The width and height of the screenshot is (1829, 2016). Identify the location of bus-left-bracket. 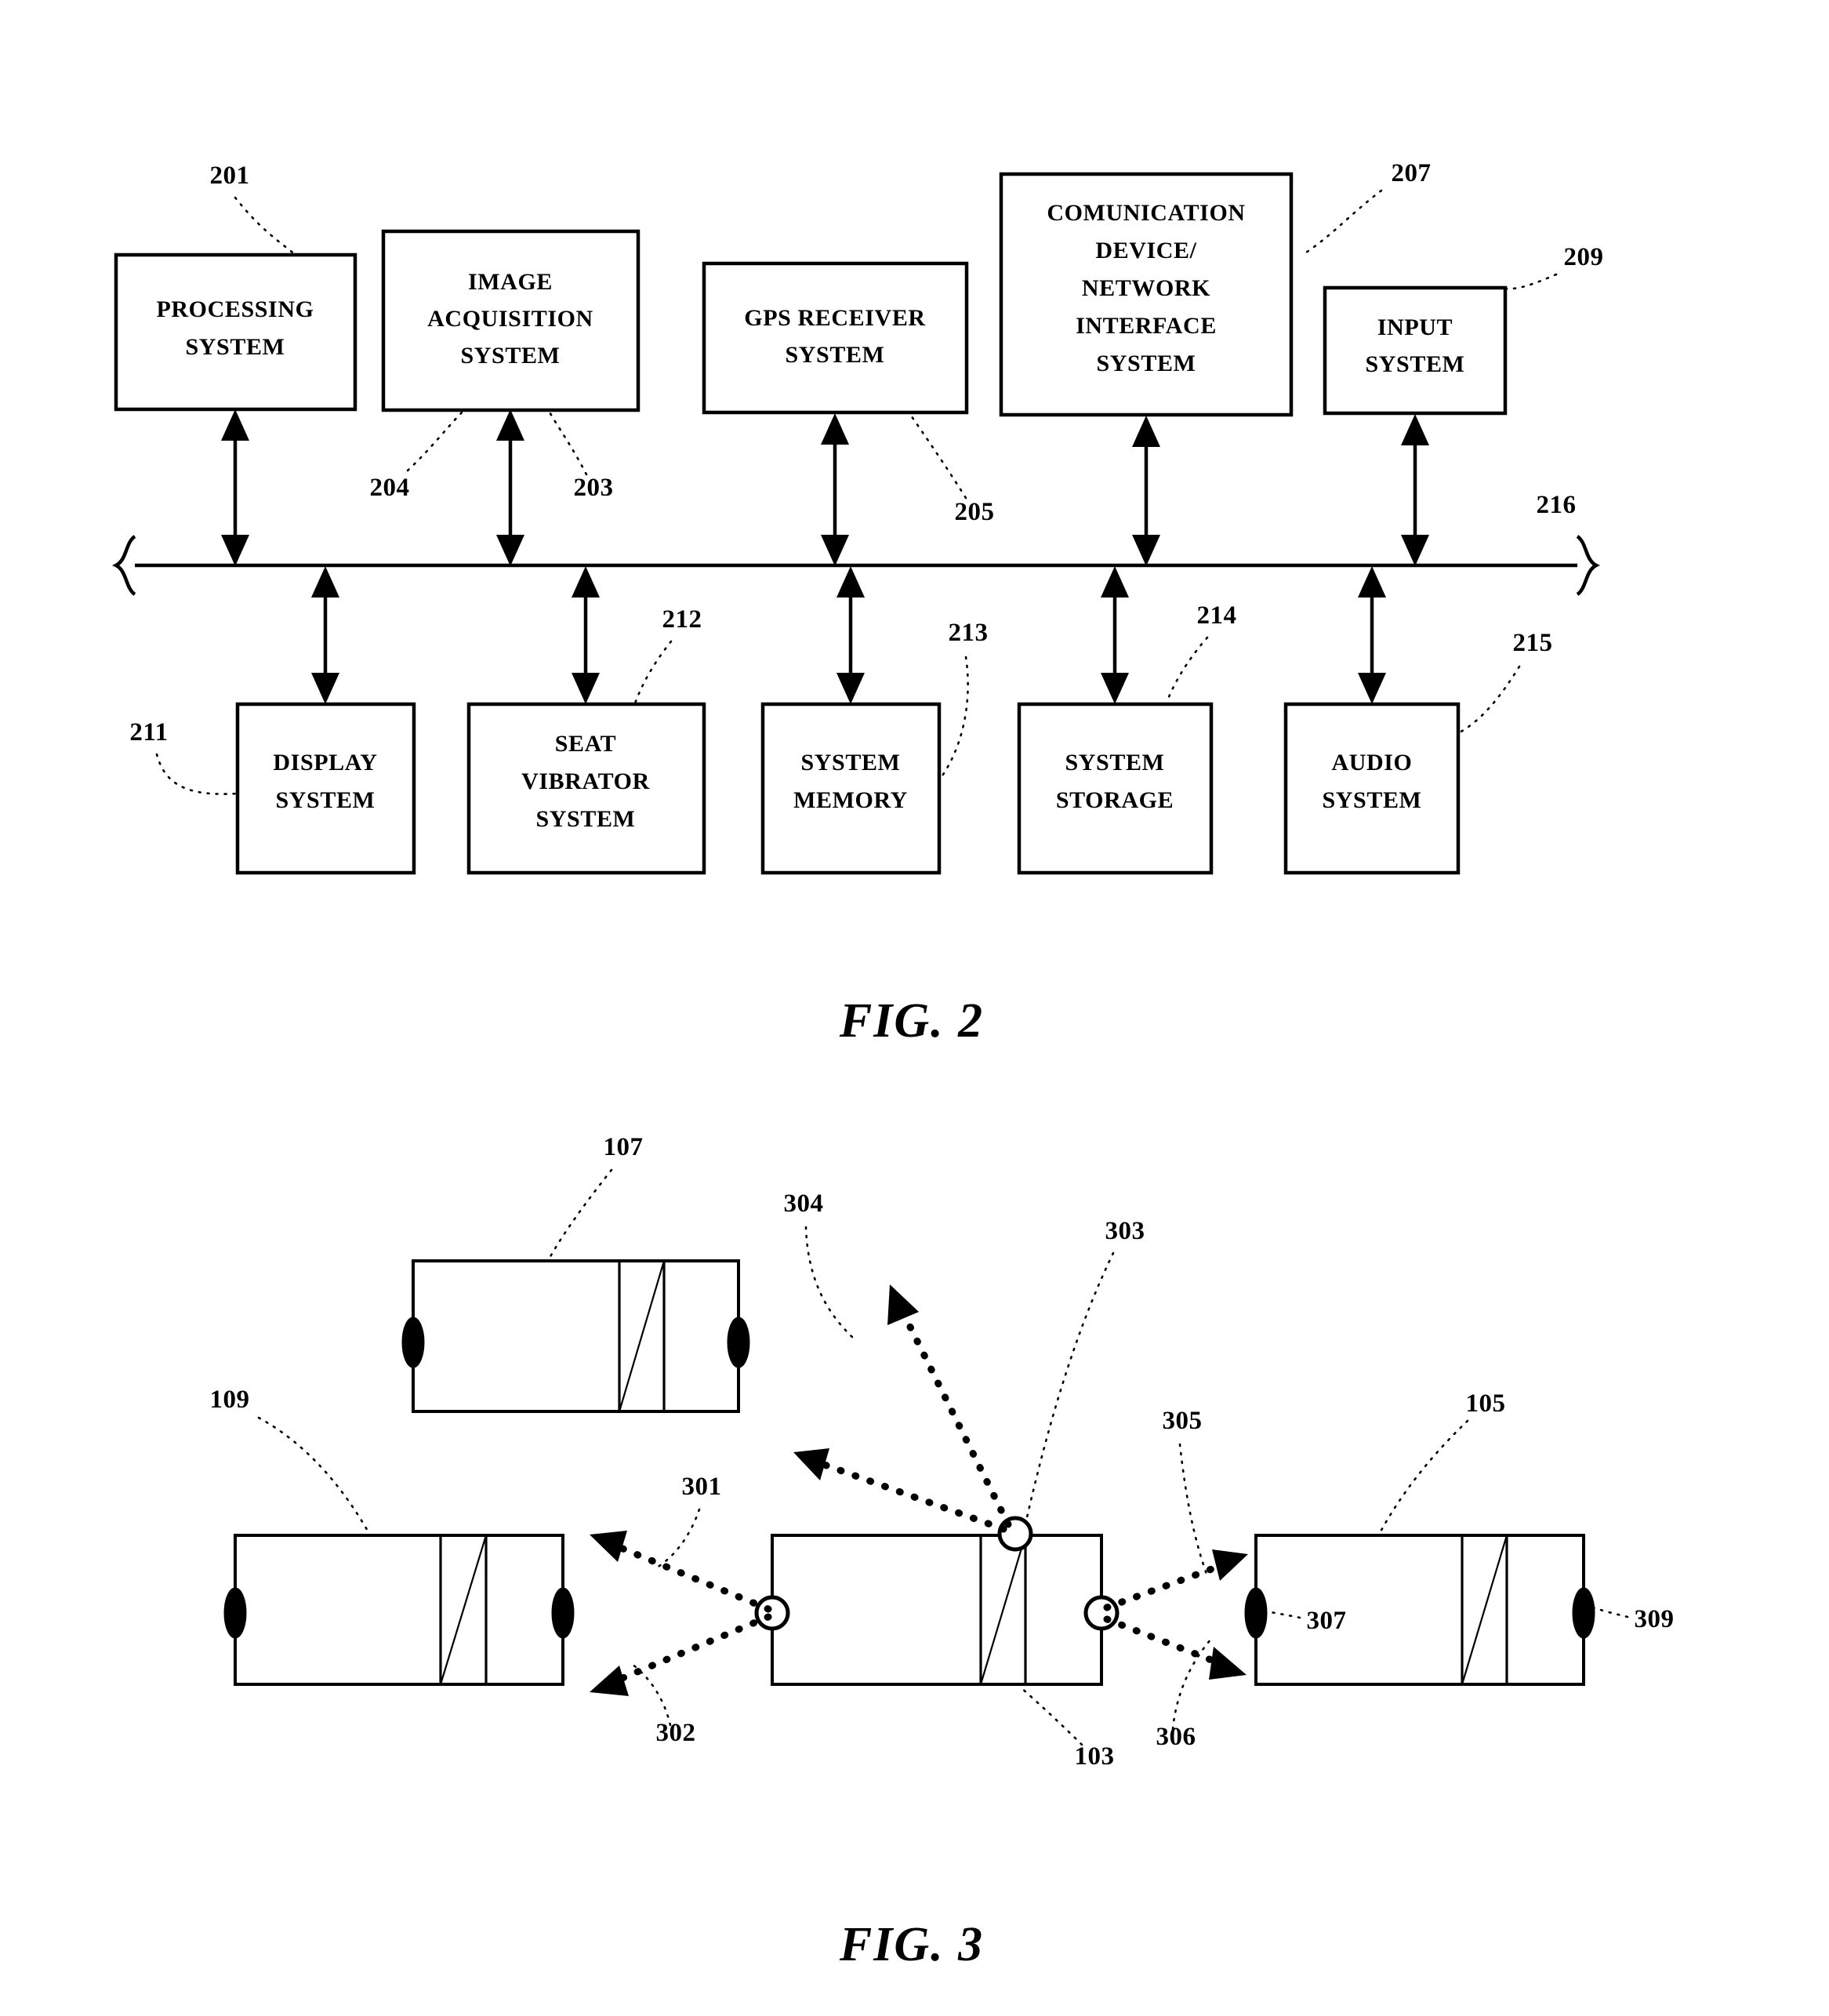
(124, 565).